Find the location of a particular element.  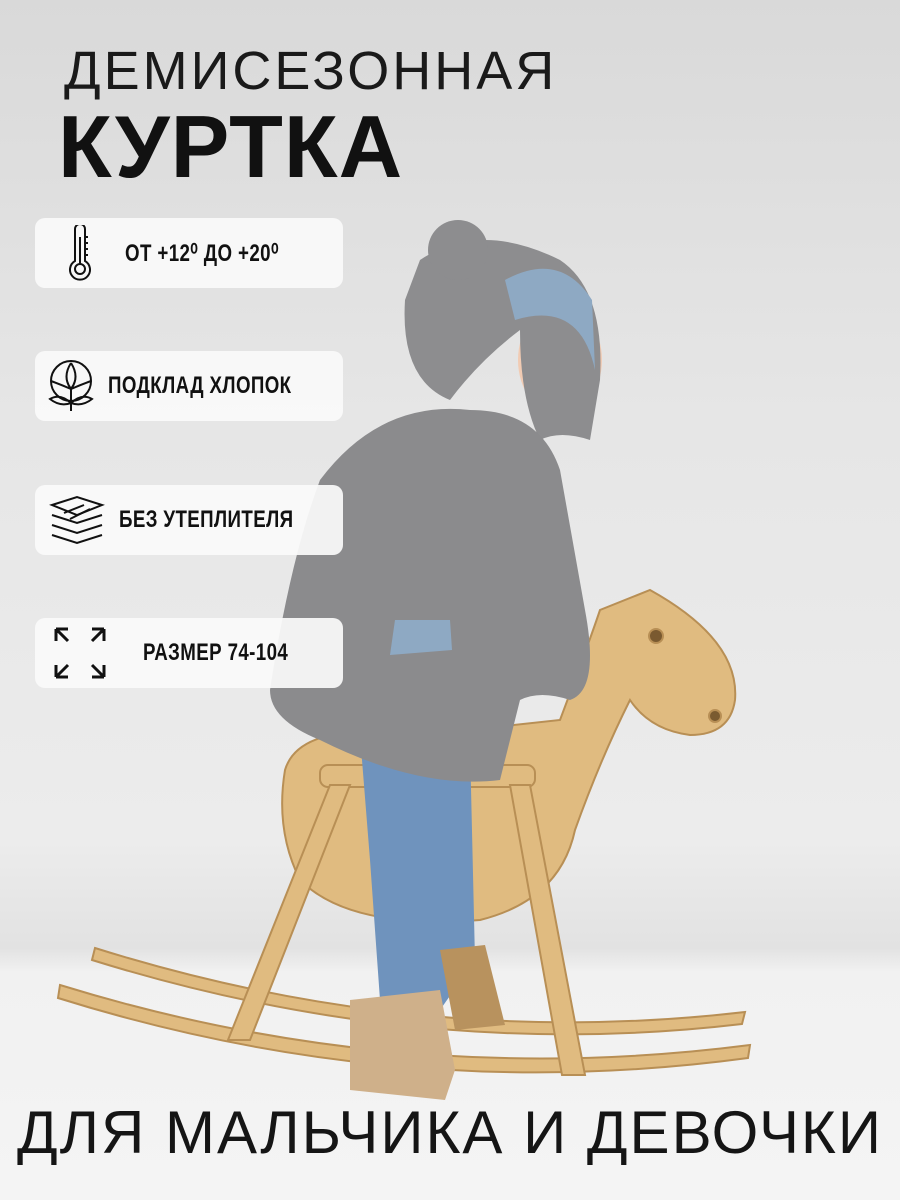

layers-icon is located at coordinates (77, 520).